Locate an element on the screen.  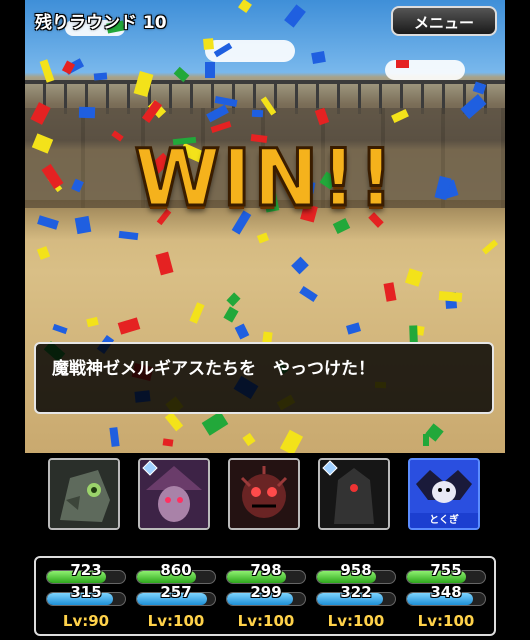
member-stat-2: 860 257 Lv:100 is located at coordinates (176, 597).